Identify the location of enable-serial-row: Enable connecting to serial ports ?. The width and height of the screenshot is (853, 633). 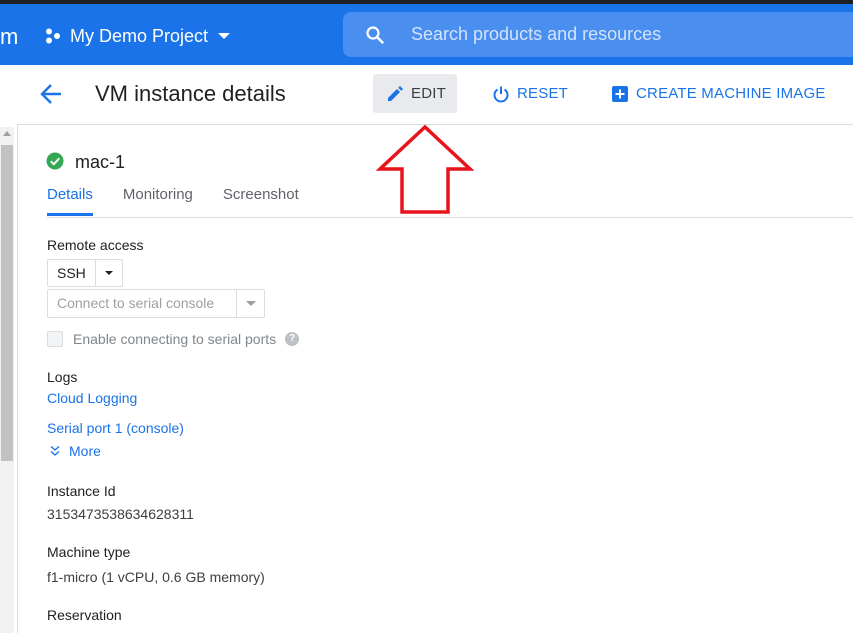
(173, 339).